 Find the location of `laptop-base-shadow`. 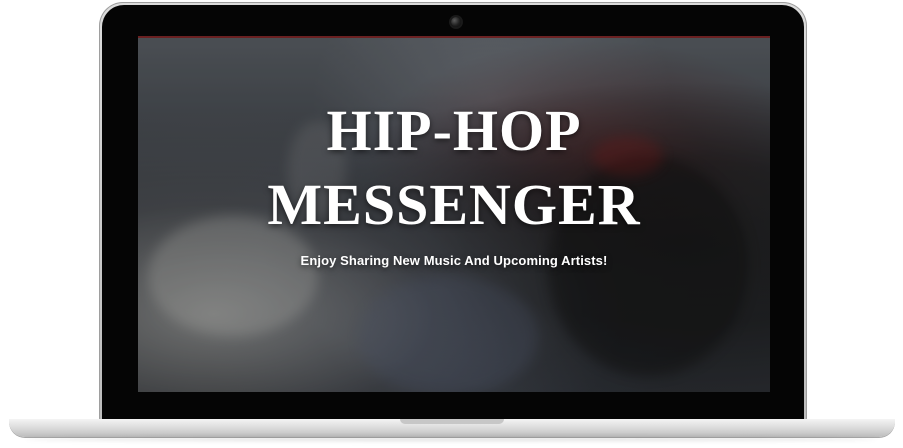

laptop-base-shadow is located at coordinates (451, 439).